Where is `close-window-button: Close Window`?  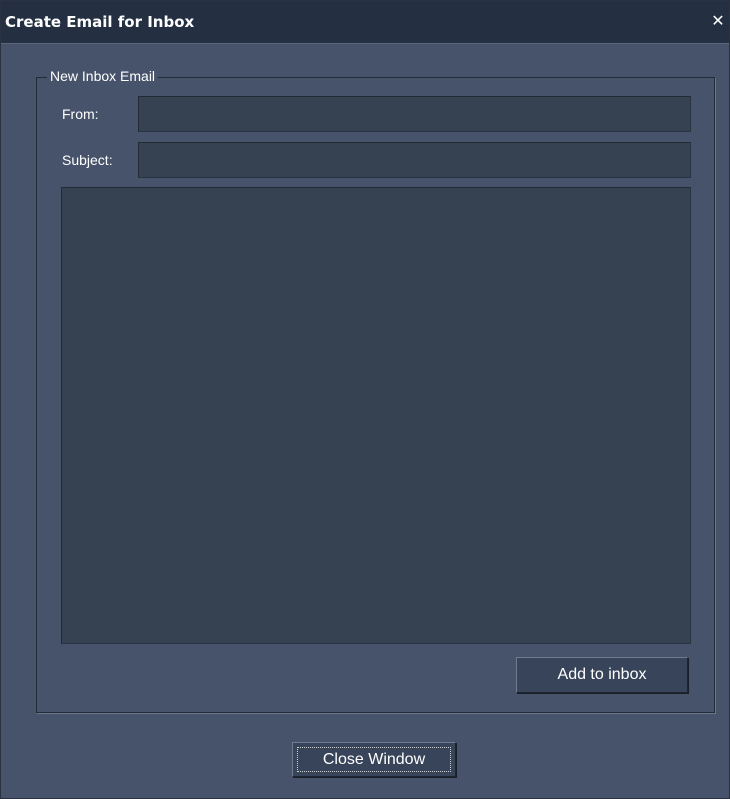
close-window-button: Close Window is located at coordinates (374, 759).